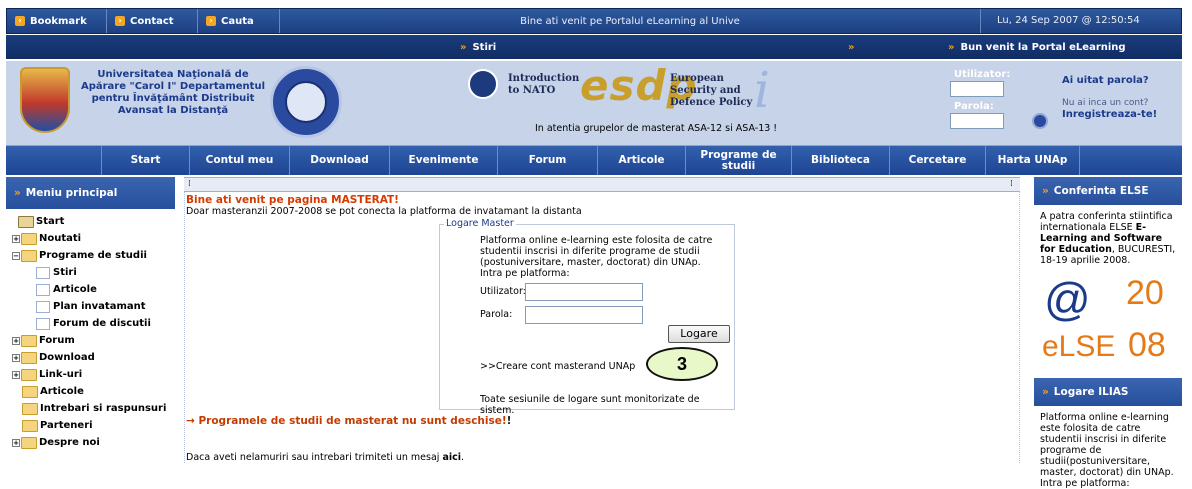 The image size is (1192, 489). Describe the element at coordinates (602, 184) in the screenshot. I see `content-top-strip: ⁞ ⁞` at that location.